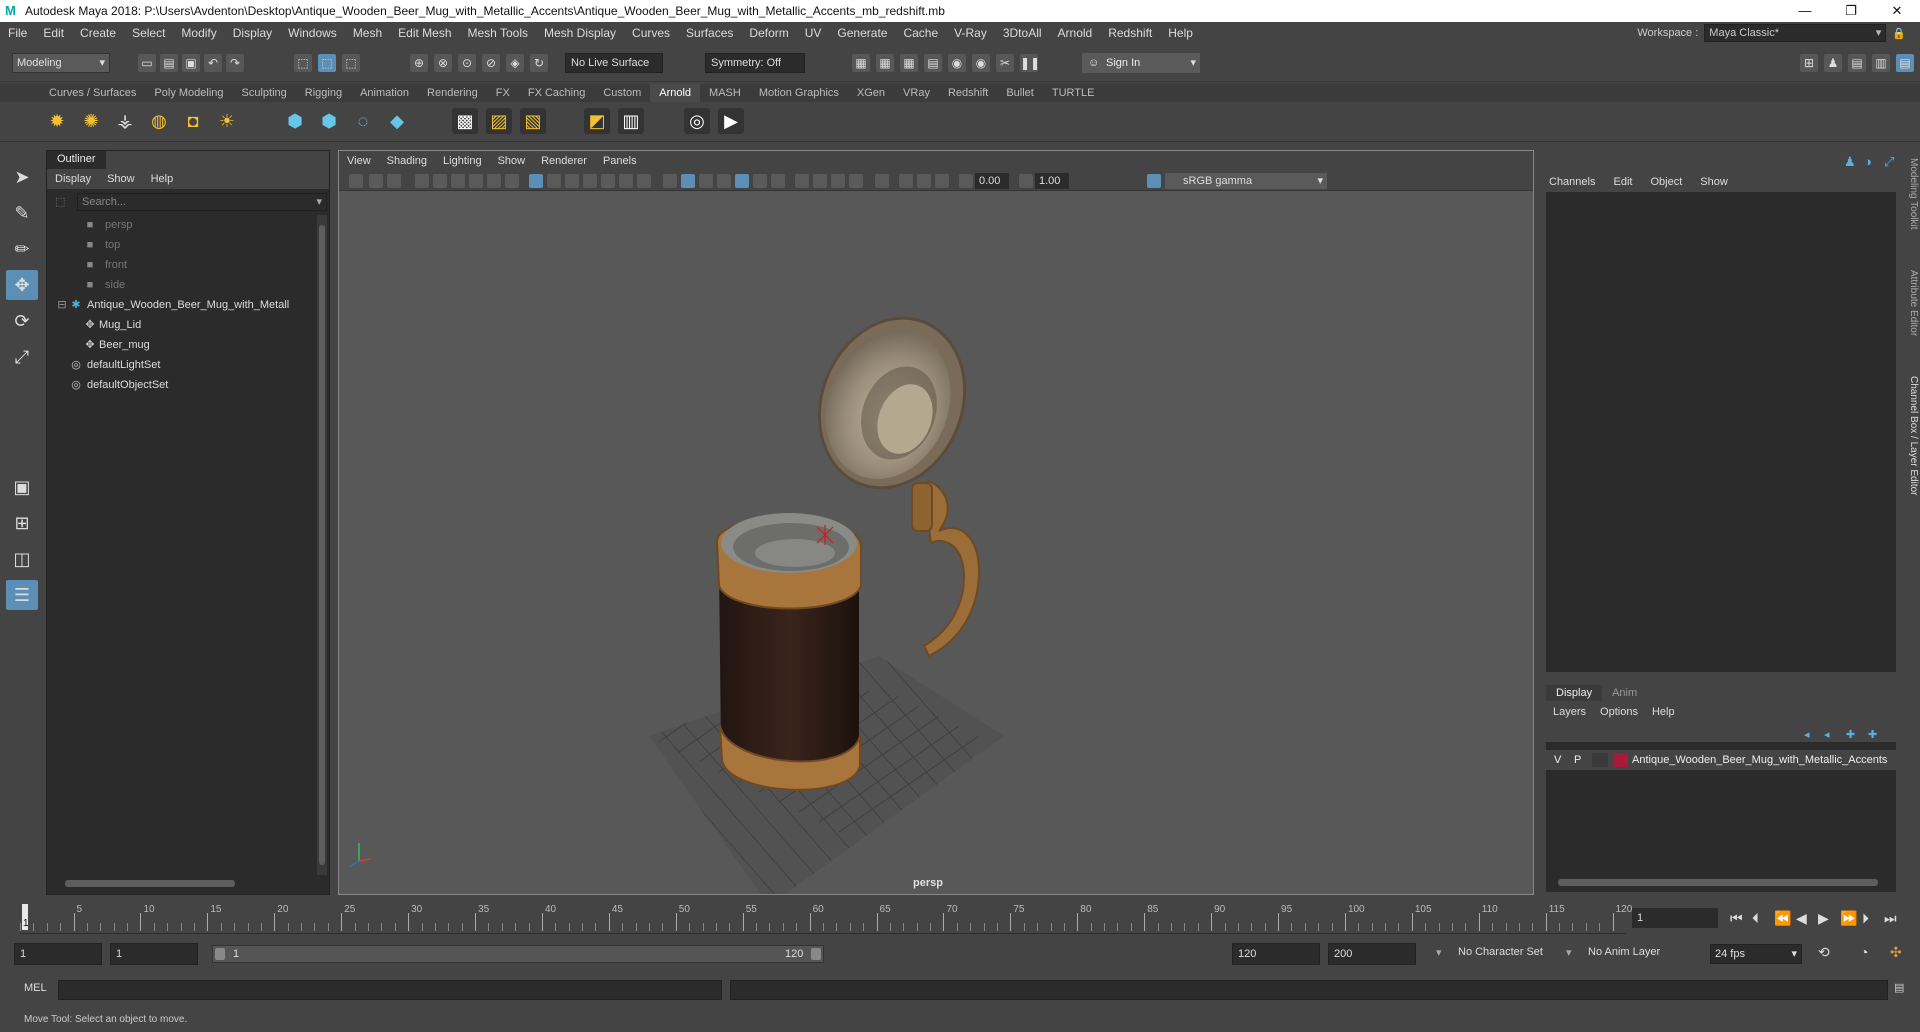 Image resolution: width=1920 pixels, height=1032 pixels. What do you see at coordinates (644, 181) in the screenshot?
I see `safe-title-icon` at bounding box center [644, 181].